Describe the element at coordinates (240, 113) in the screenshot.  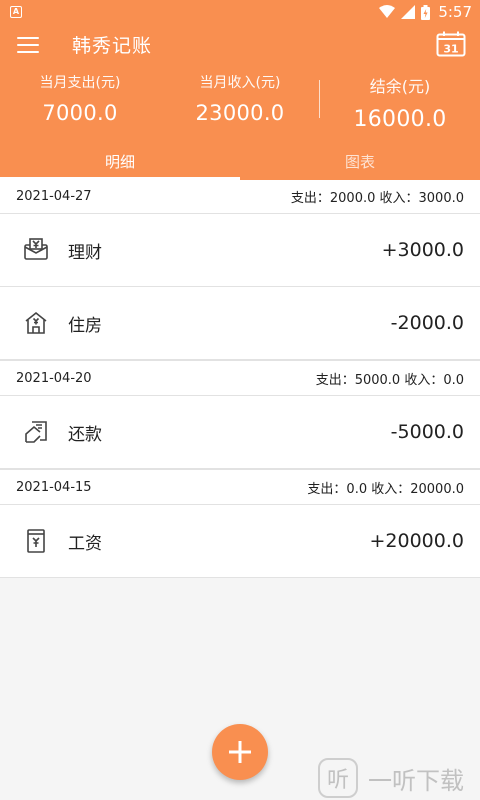
I see `income-value: 23000.0` at that location.